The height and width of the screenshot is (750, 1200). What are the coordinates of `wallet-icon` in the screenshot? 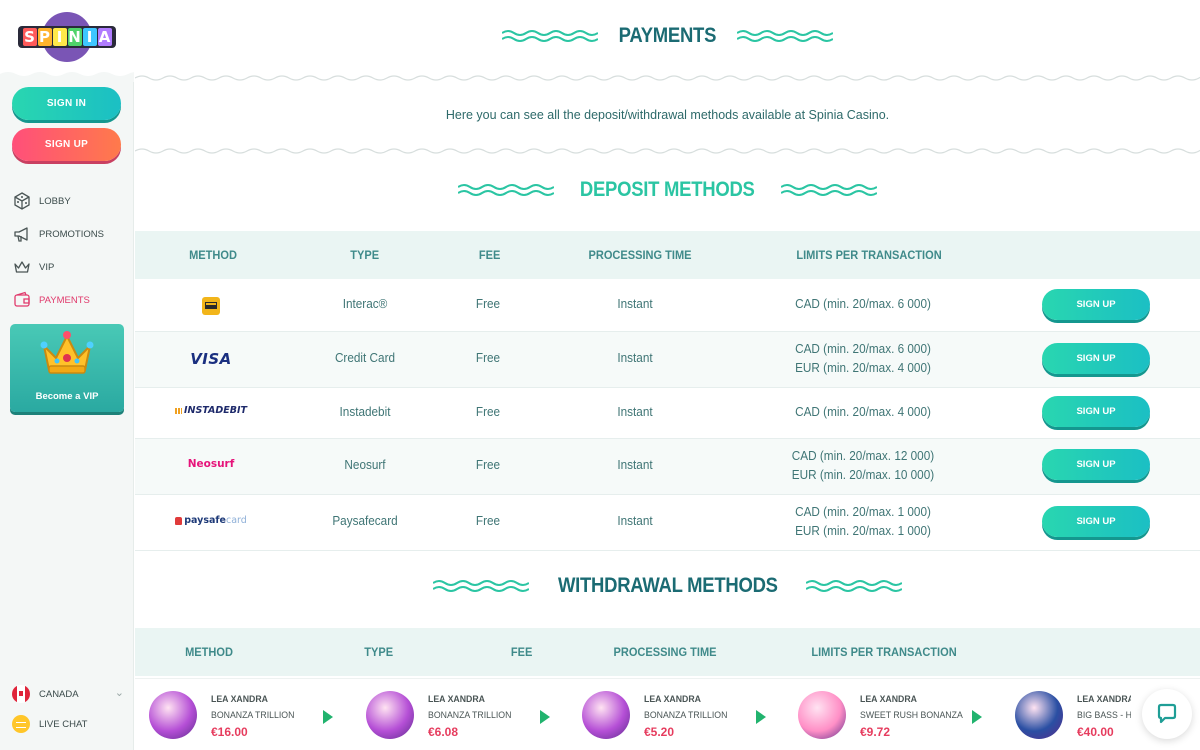 It's located at (22, 300).